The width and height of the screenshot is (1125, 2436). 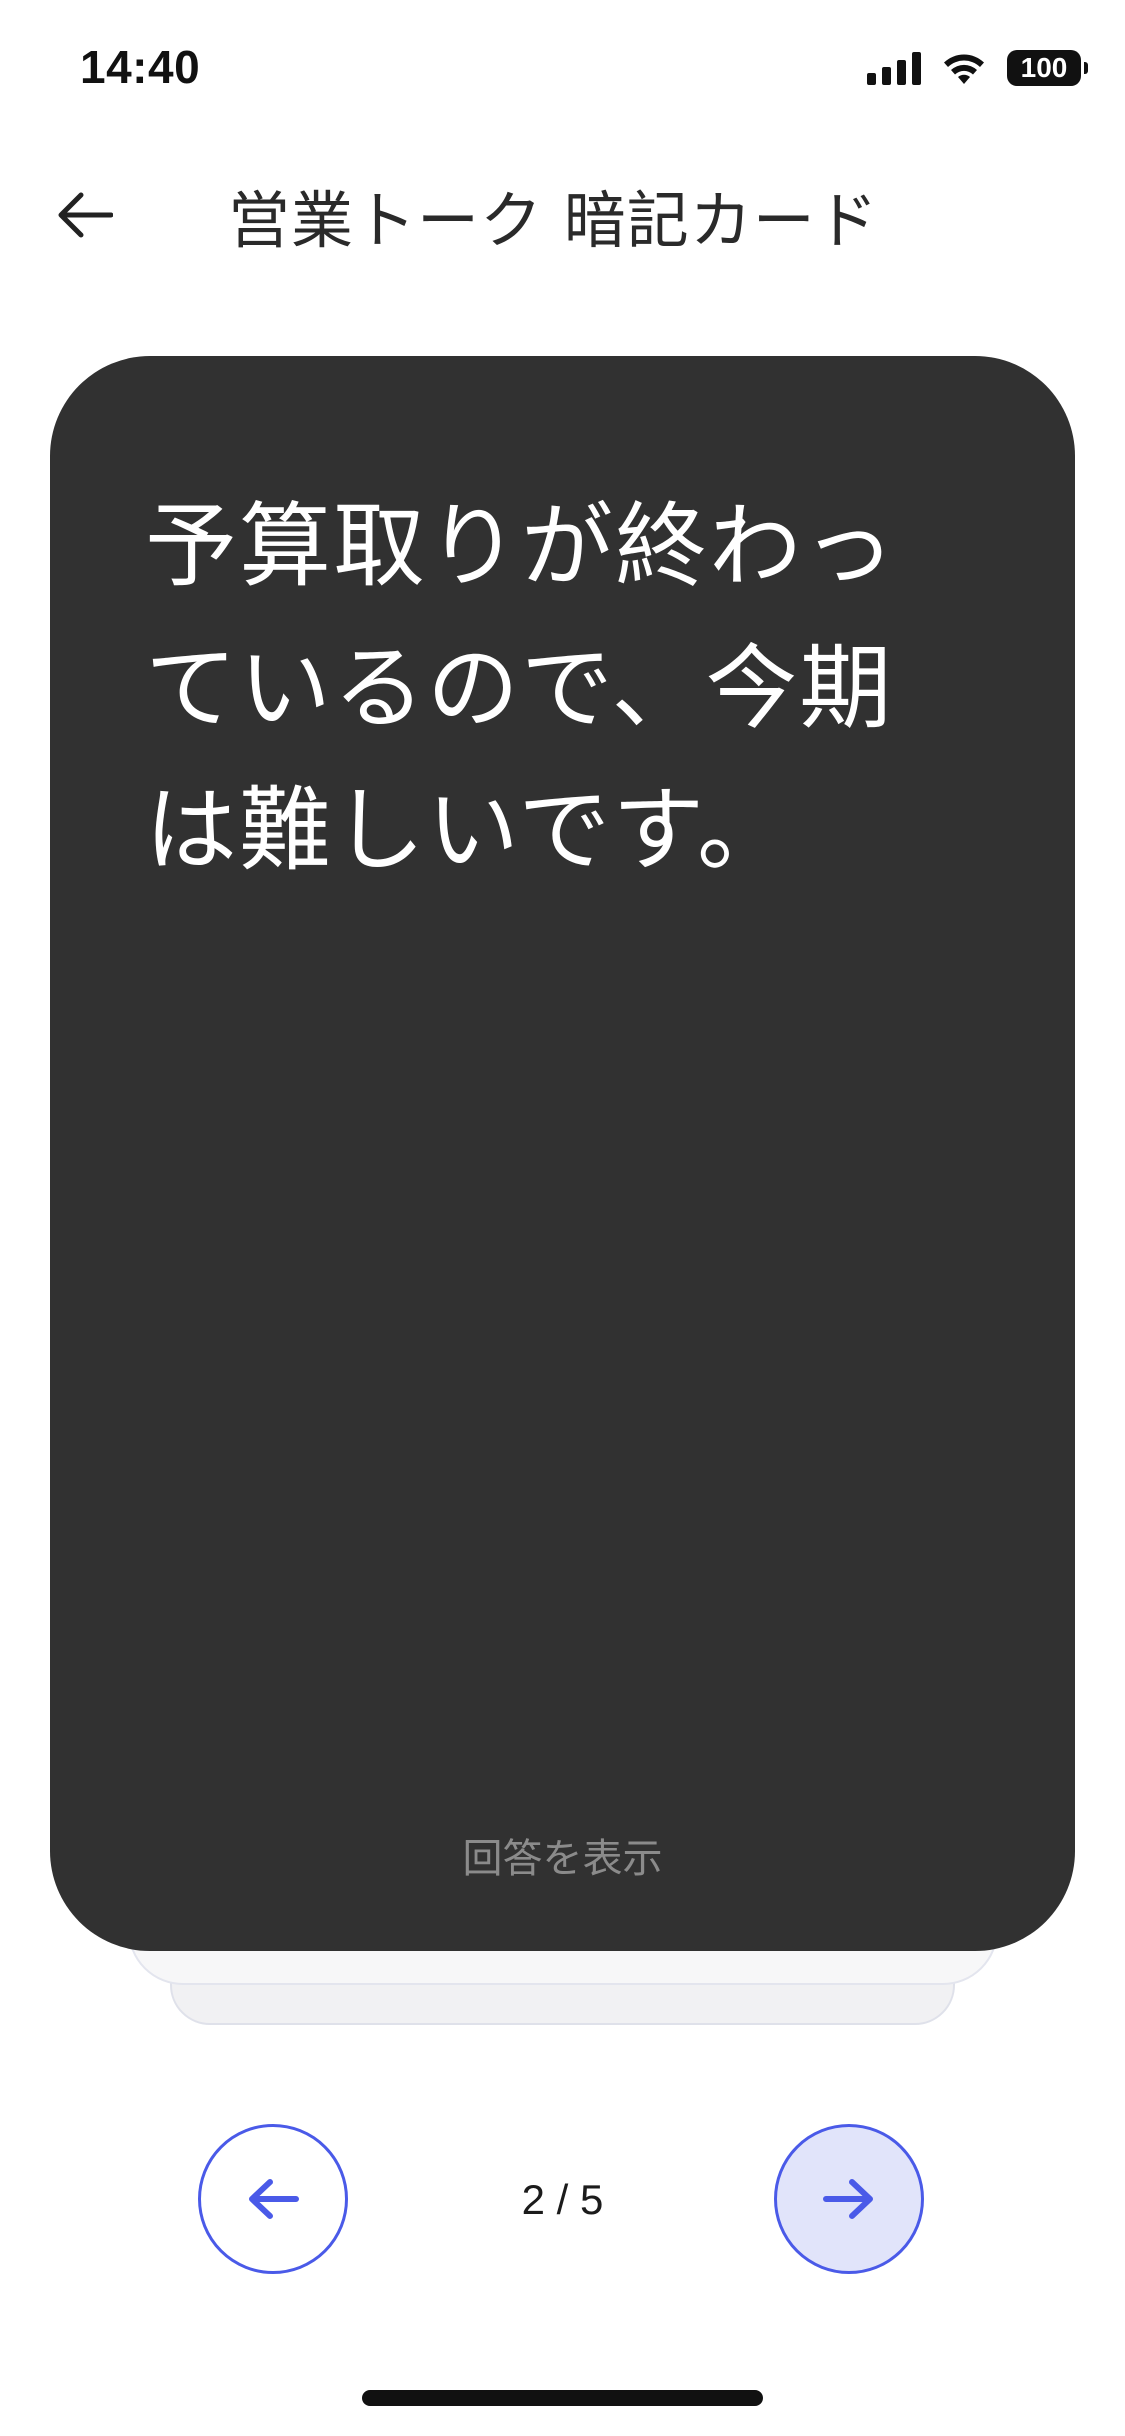 What do you see at coordinates (562, 1855) in the screenshot?
I see `show-answer-button: 回答を表示` at bounding box center [562, 1855].